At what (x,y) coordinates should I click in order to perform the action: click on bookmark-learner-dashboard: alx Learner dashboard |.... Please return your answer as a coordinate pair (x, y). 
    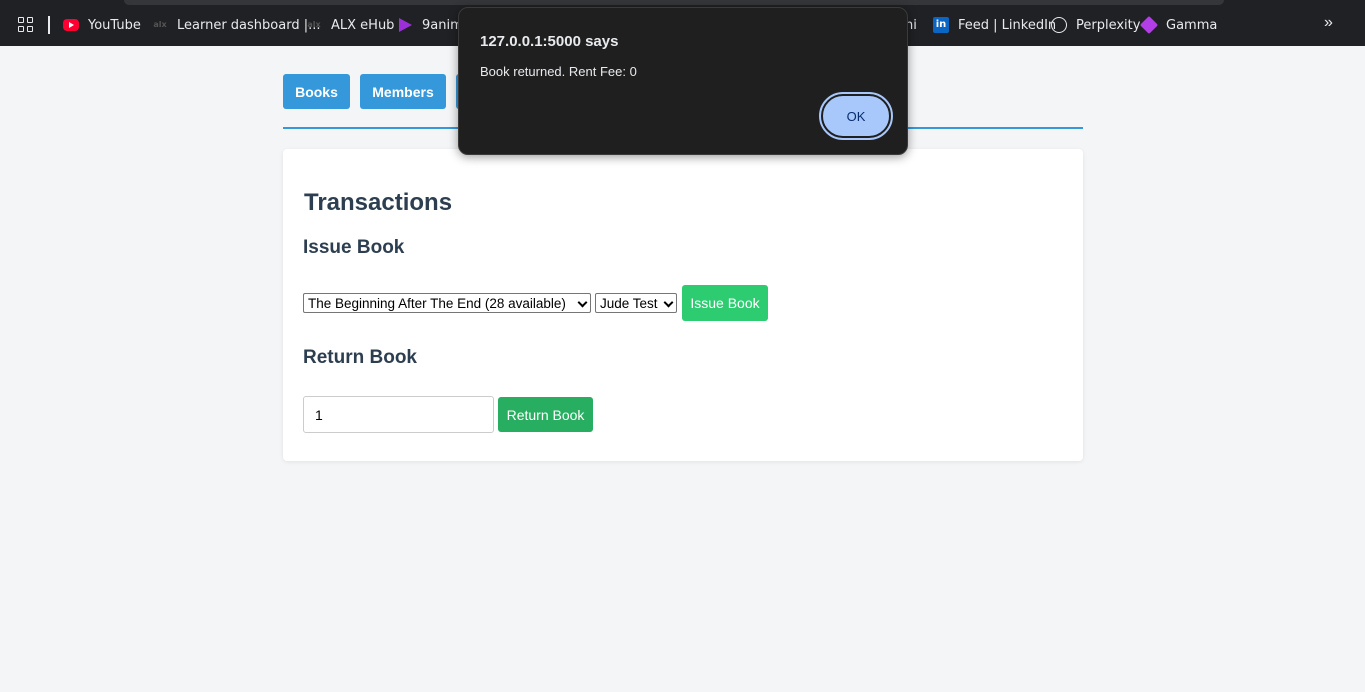
    Looking at the image, I should click on (236, 25).